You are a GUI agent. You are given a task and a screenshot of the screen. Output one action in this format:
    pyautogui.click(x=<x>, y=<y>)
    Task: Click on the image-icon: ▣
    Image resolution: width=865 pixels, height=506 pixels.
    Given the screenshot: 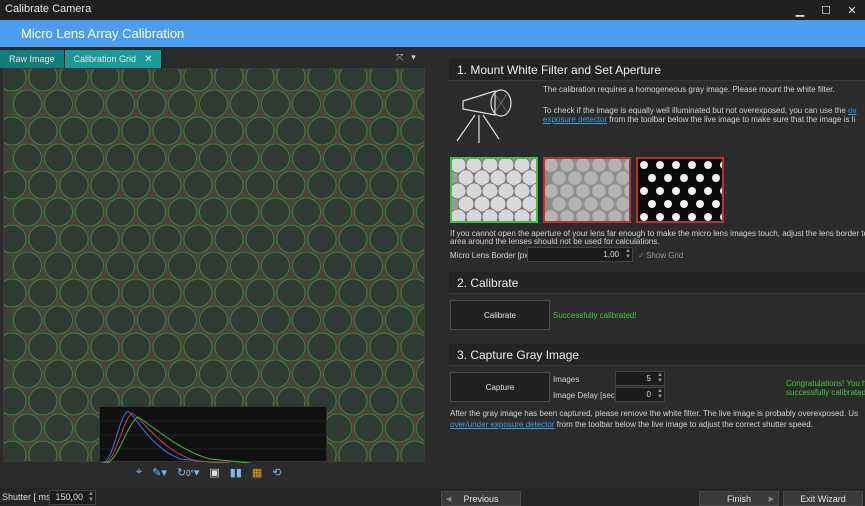 What is the action you would take?
    pyautogui.click(x=214, y=472)
    